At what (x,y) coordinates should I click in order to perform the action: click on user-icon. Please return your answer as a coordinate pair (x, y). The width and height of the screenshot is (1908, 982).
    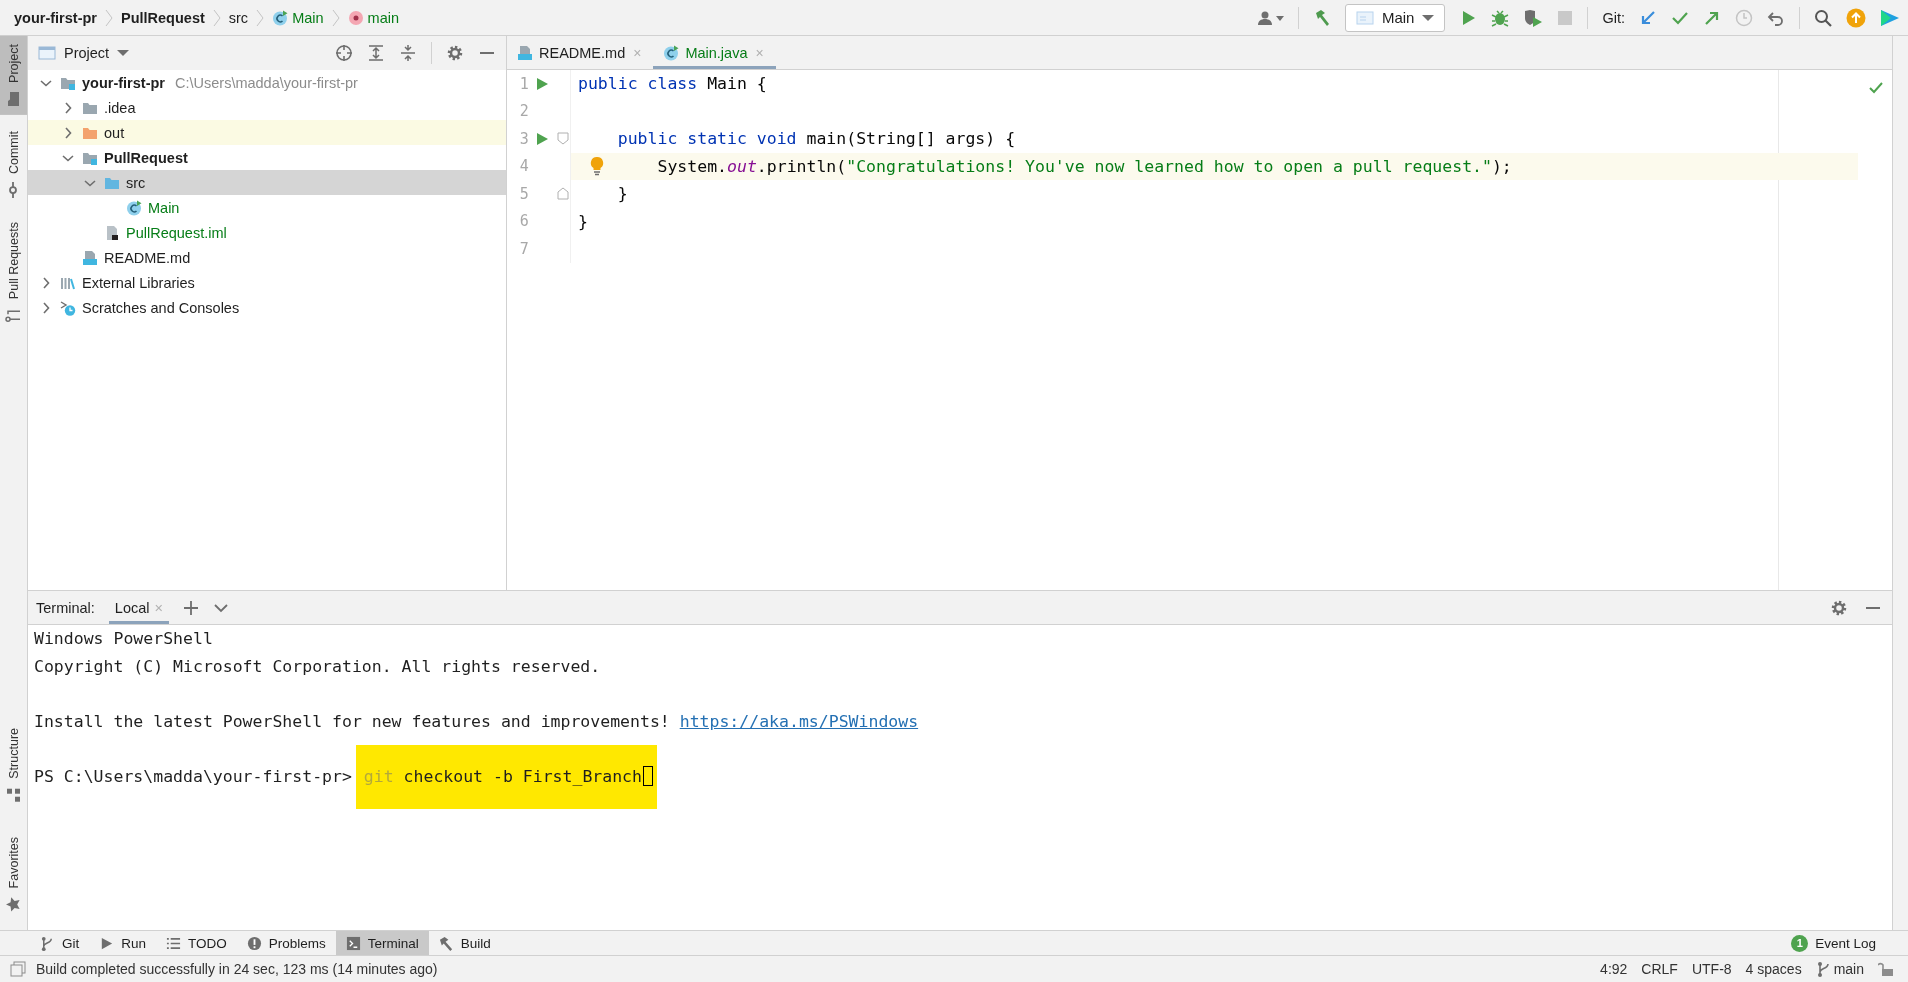
    Looking at the image, I should click on (1265, 17).